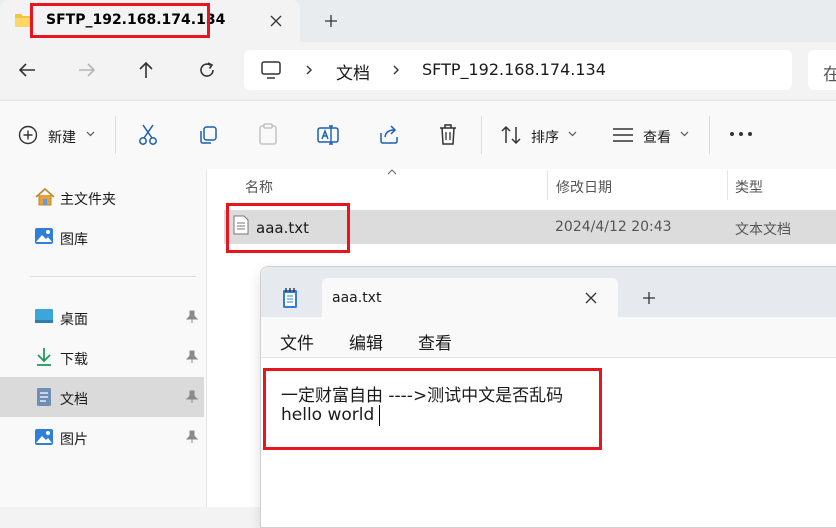  Describe the element at coordinates (88, 200) in the screenshot. I see `sidebar-item-label: 主文件夹` at that location.